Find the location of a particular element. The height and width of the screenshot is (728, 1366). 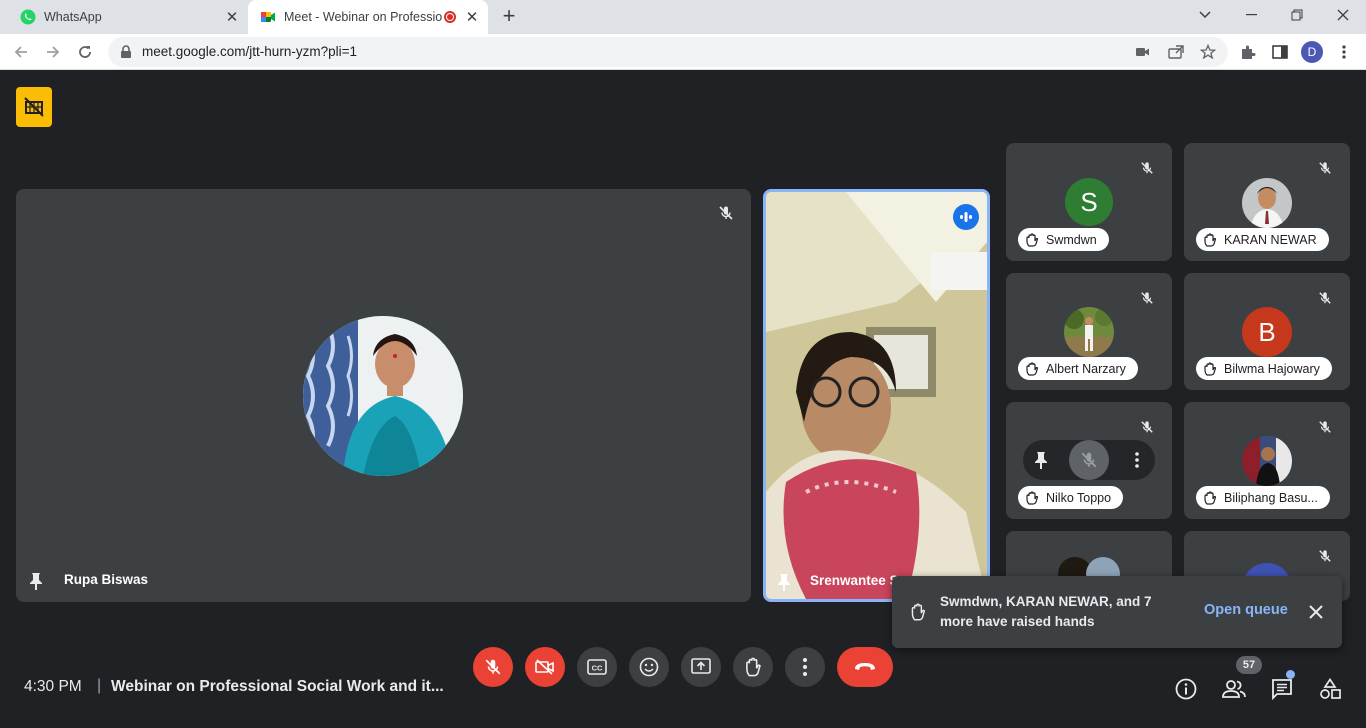

raised-hand-name-tag: Nilko Toppo is located at coordinates (1071, 497).